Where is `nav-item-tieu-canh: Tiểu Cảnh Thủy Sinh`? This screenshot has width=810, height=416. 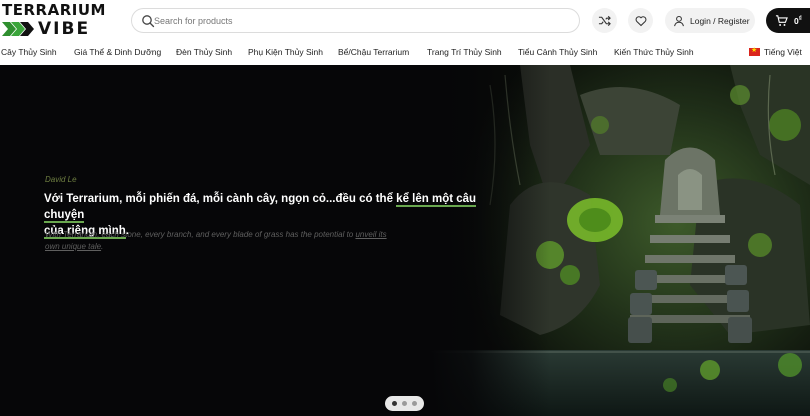
nav-item-tieu-canh: Tiểu Cảnh Thủy Sinh is located at coordinates (557, 52).